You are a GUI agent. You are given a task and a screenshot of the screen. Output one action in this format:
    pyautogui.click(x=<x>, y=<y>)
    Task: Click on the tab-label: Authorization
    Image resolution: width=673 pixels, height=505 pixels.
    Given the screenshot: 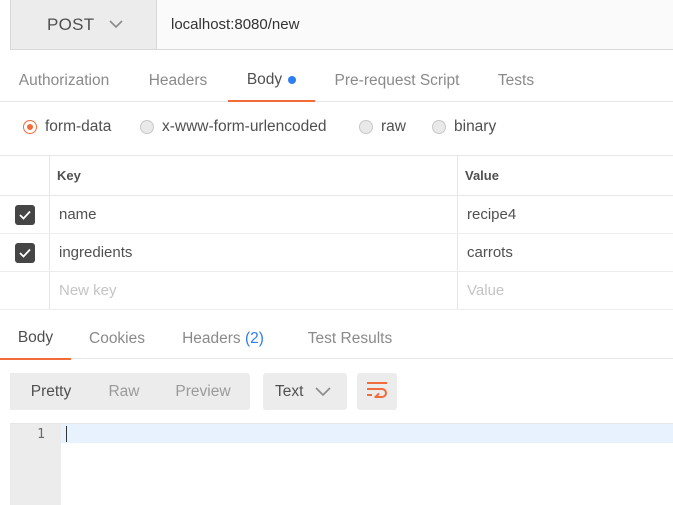 What is the action you would take?
    pyautogui.click(x=64, y=80)
    